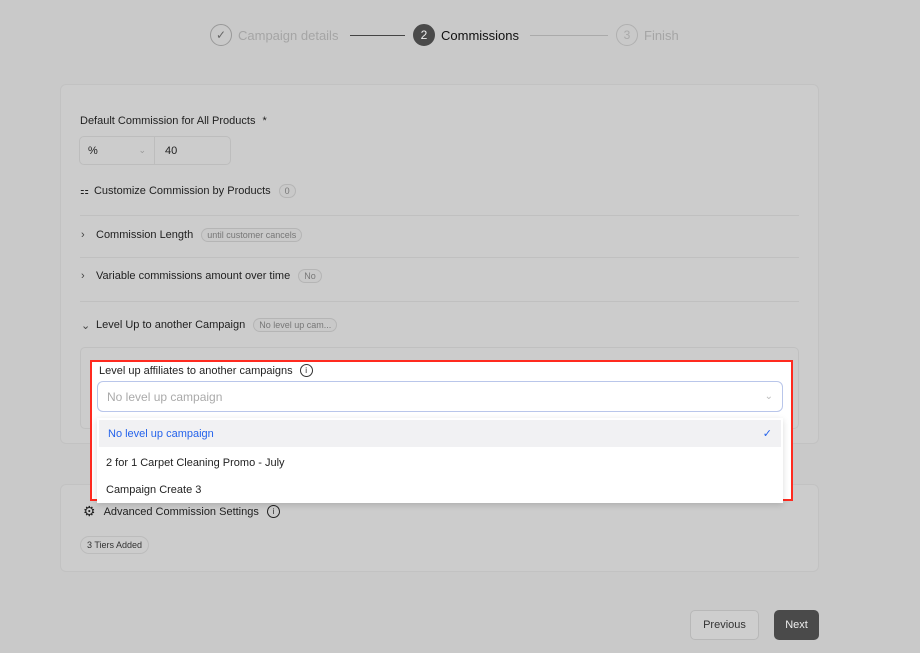 Image resolution: width=920 pixels, height=653 pixels. I want to click on status-badge: No, so click(310, 276).